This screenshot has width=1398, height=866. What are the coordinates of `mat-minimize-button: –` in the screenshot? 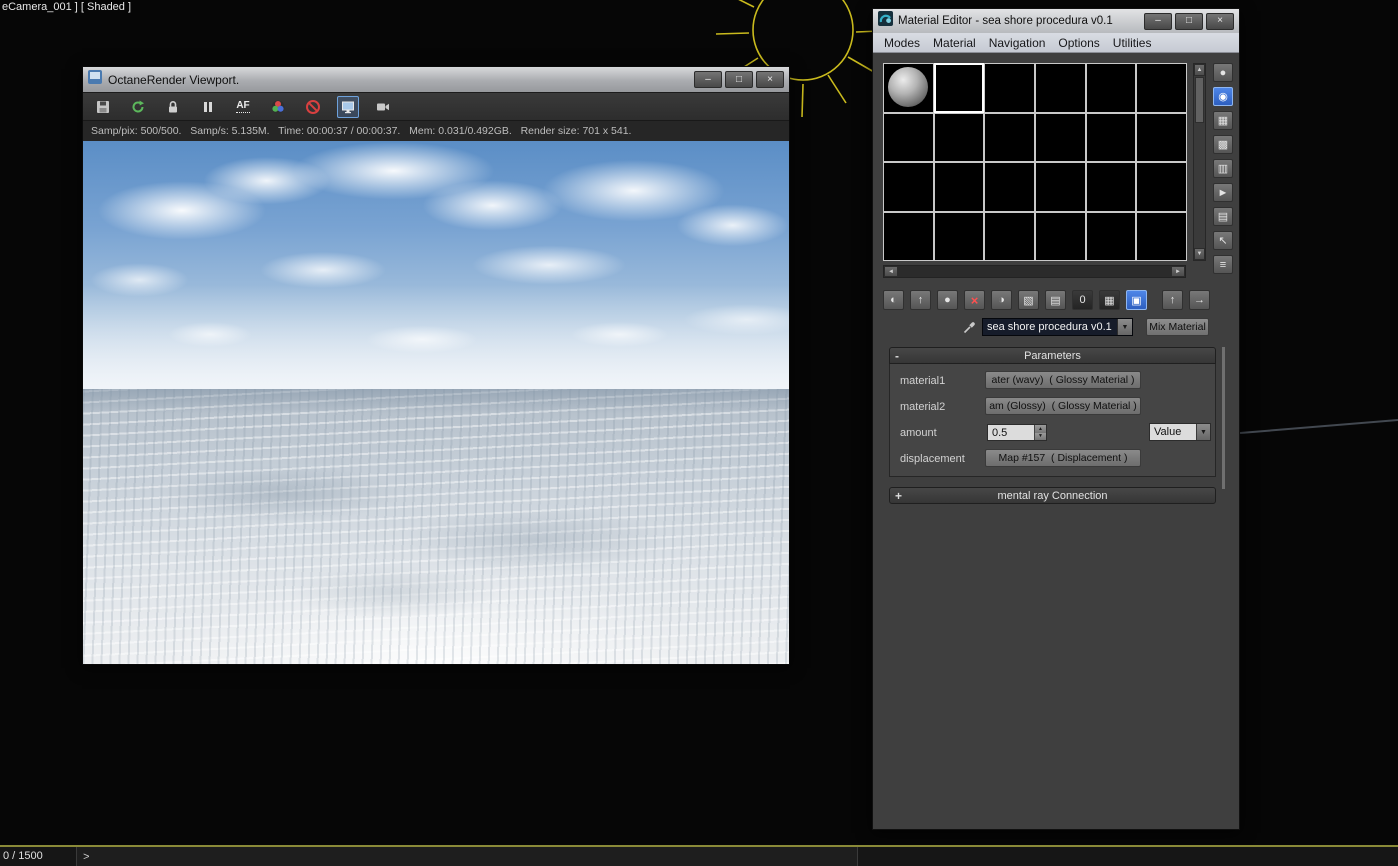 It's located at (1158, 21).